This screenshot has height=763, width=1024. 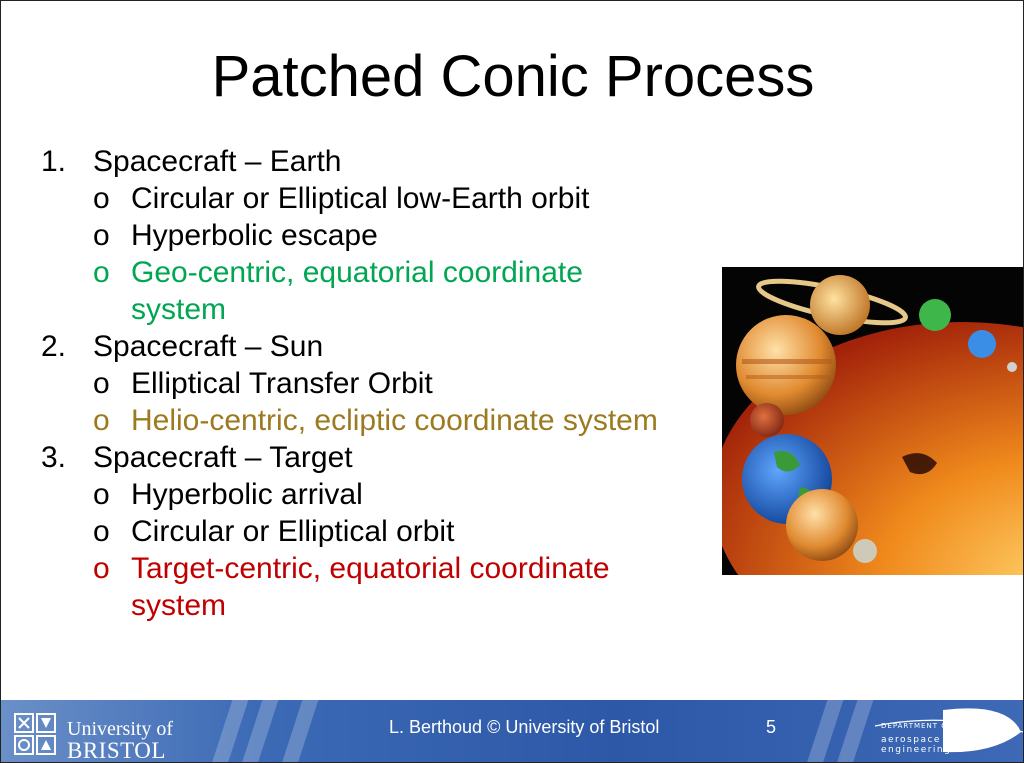 I want to click on list-item-label: Spacecraft – Target, so click(x=223, y=457).